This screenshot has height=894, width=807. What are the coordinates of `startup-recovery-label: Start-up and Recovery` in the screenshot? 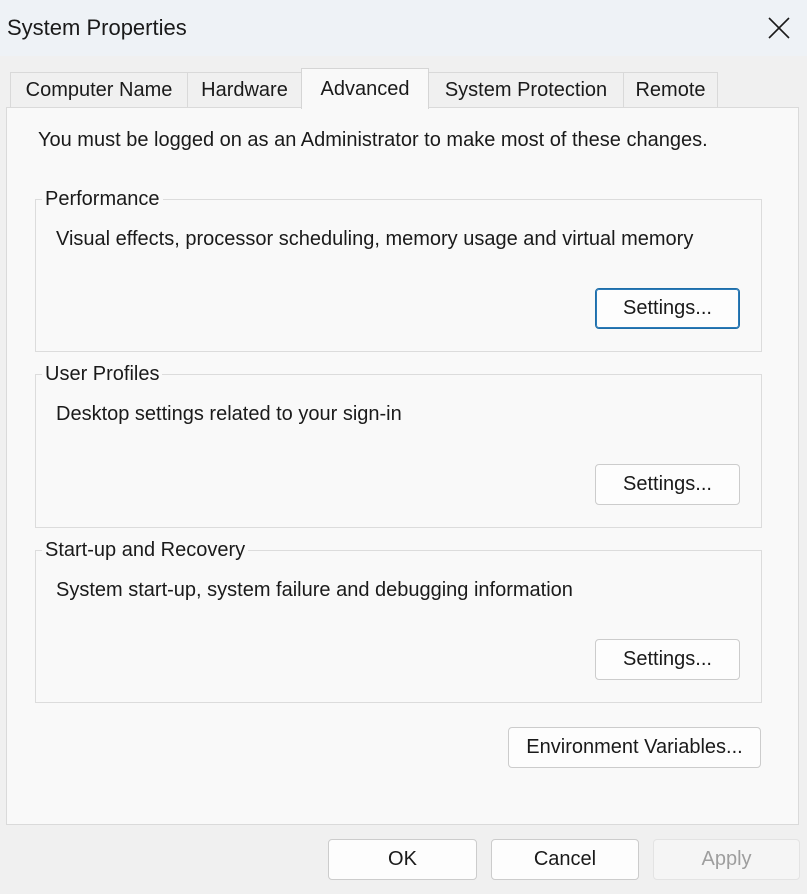 It's located at (145, 550).